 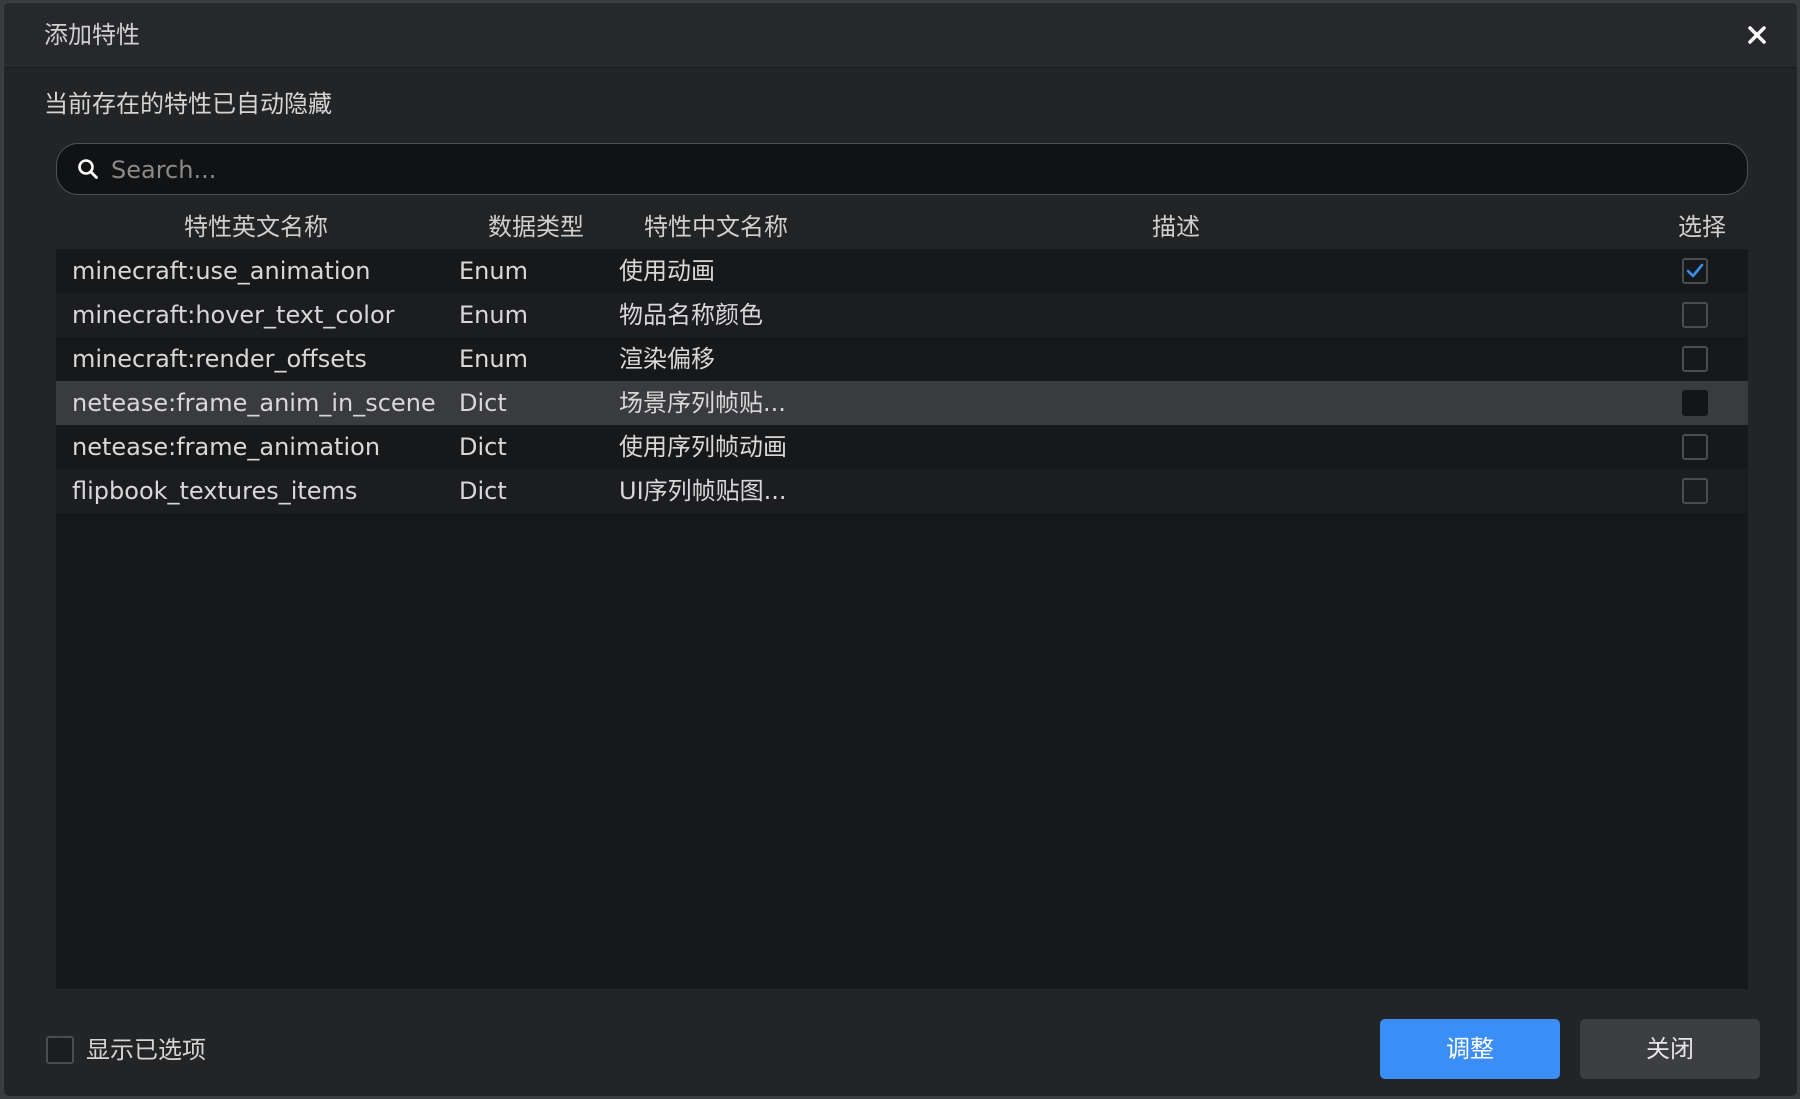 I want to click on cell-english-name: minecraft:use_animation, so click(x=221, y=271).